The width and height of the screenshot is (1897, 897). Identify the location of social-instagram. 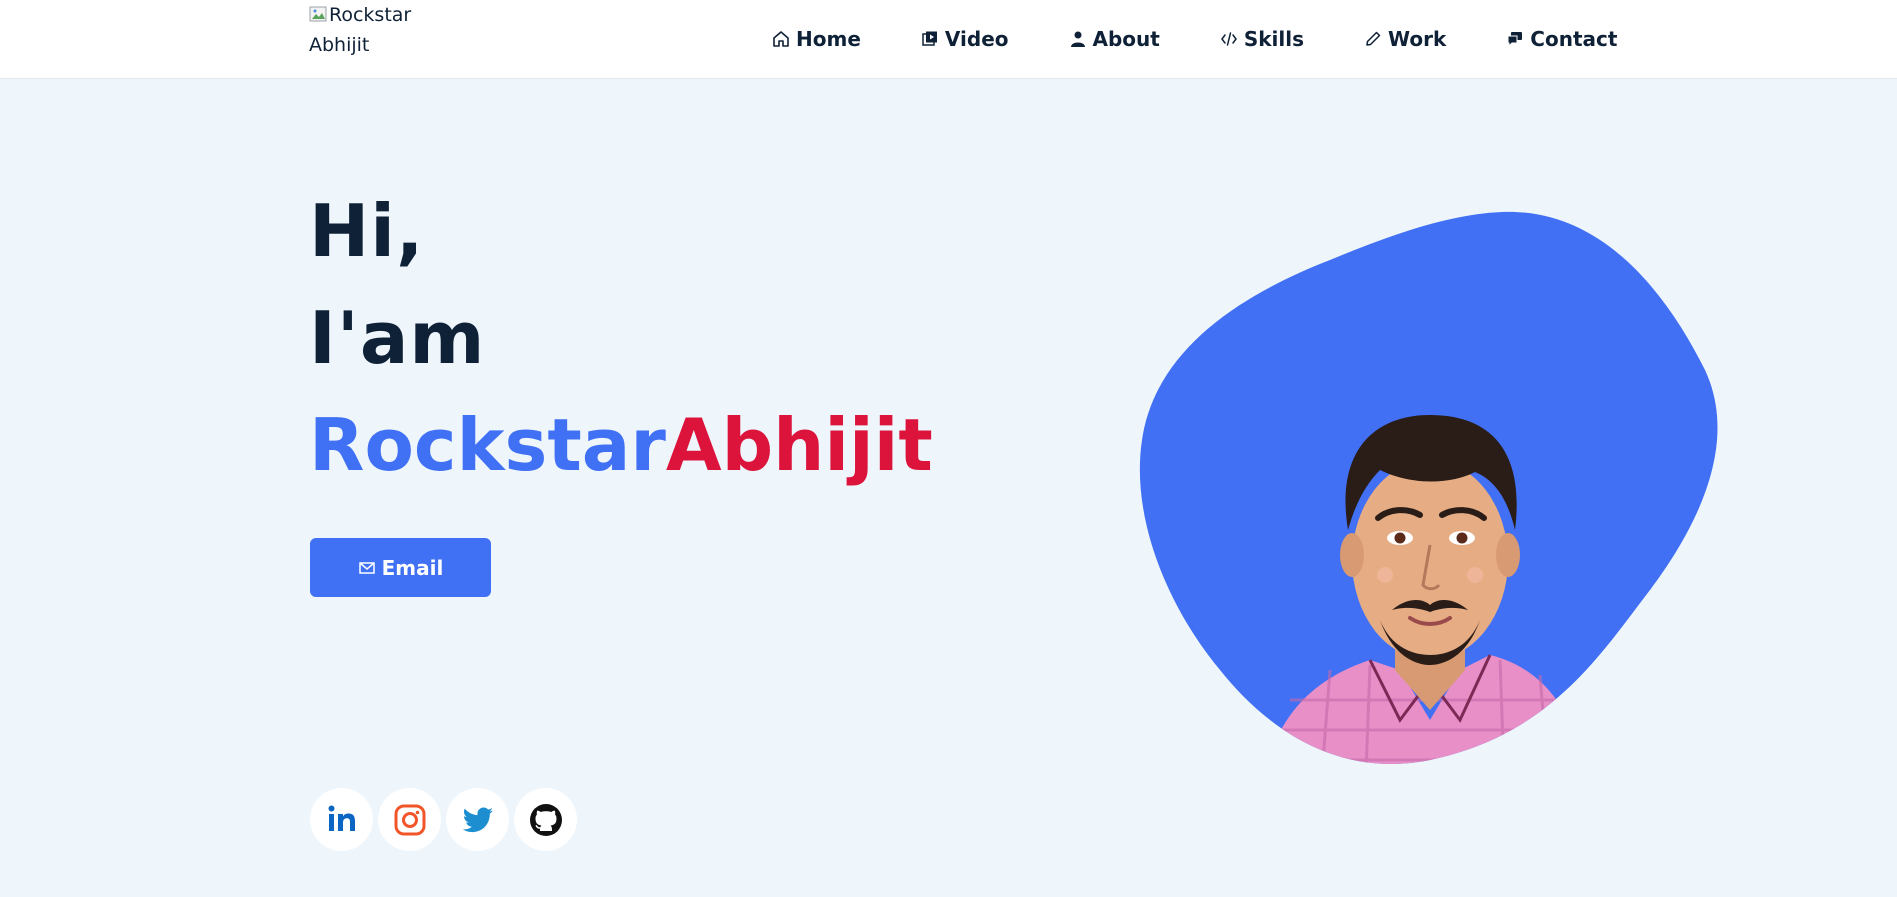
(409, 819).